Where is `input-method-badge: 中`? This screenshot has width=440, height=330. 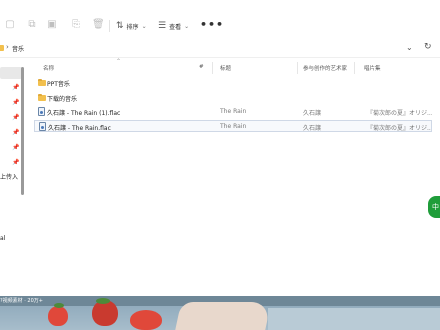 input-method-badge: 中 is located at coordinates (434, 207).